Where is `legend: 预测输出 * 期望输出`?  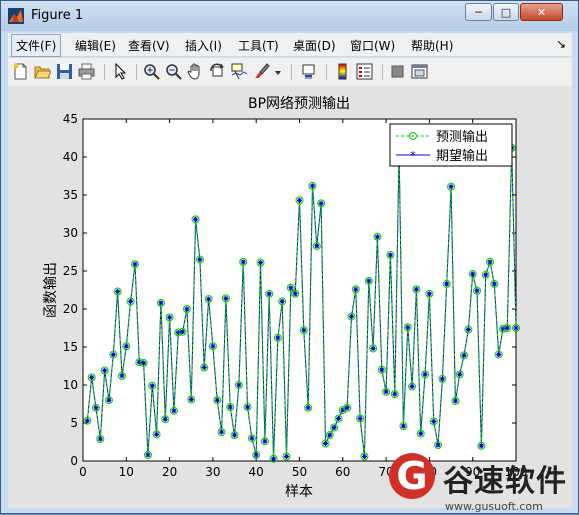 legend: 预测输出 * 期望输出 is located at coordinates (451, 145).